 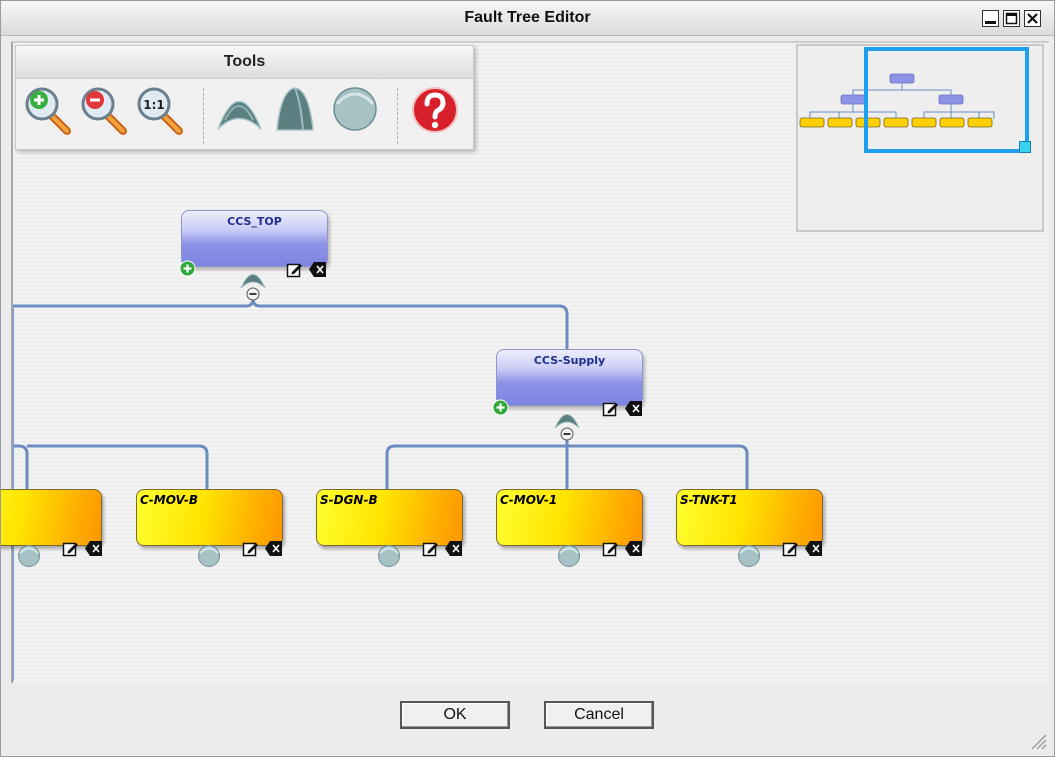 I want to click on or-gate-button, so click(x=241, y=110).